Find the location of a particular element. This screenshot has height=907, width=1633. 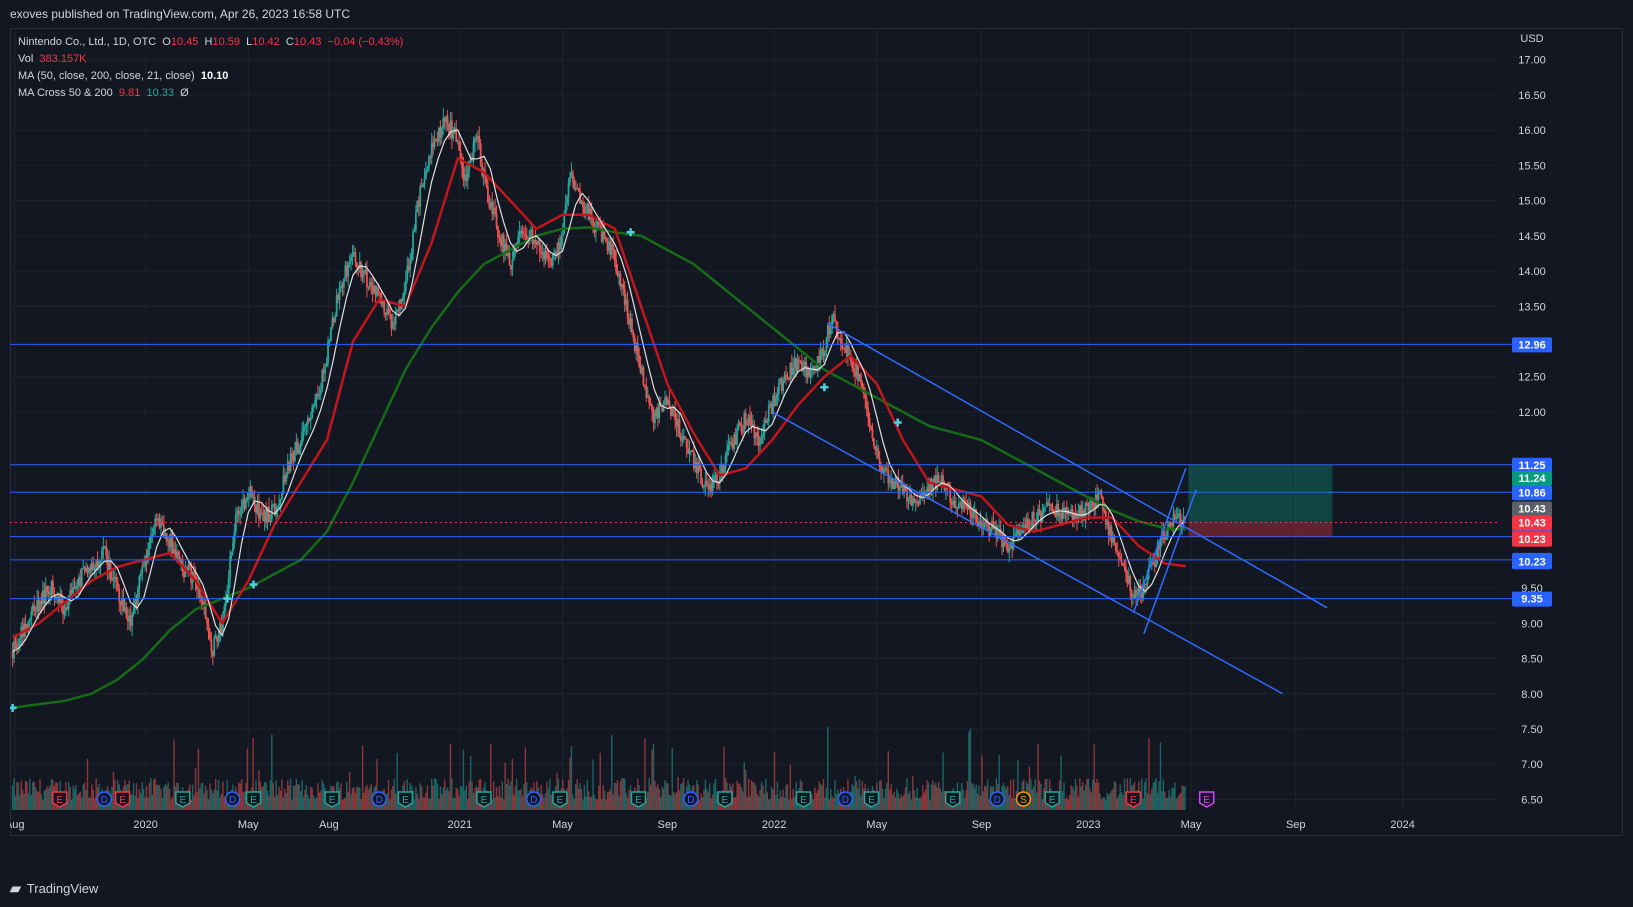

event-label: E is located at coordinates (122, 800).